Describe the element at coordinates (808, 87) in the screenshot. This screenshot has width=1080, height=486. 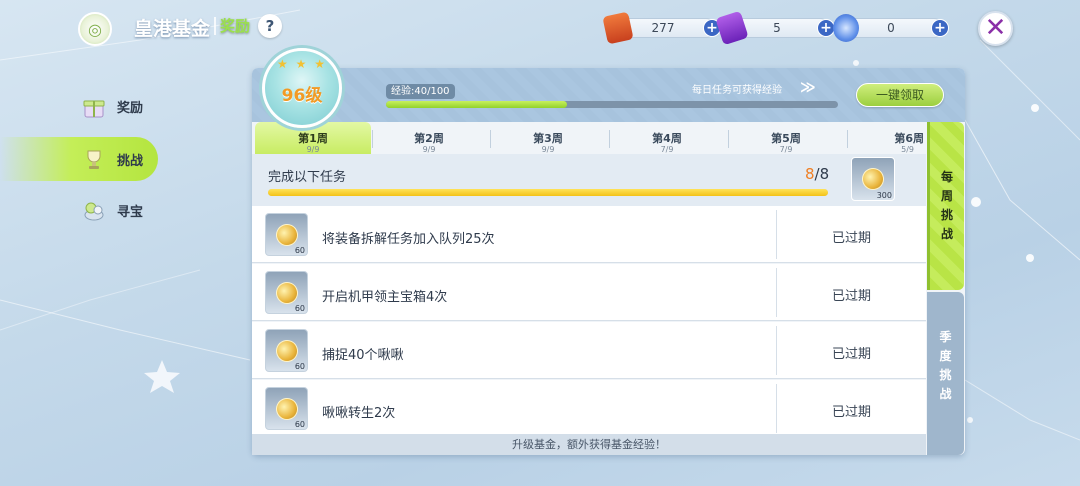
I see `double-arrow-icon: ≫` at that location.